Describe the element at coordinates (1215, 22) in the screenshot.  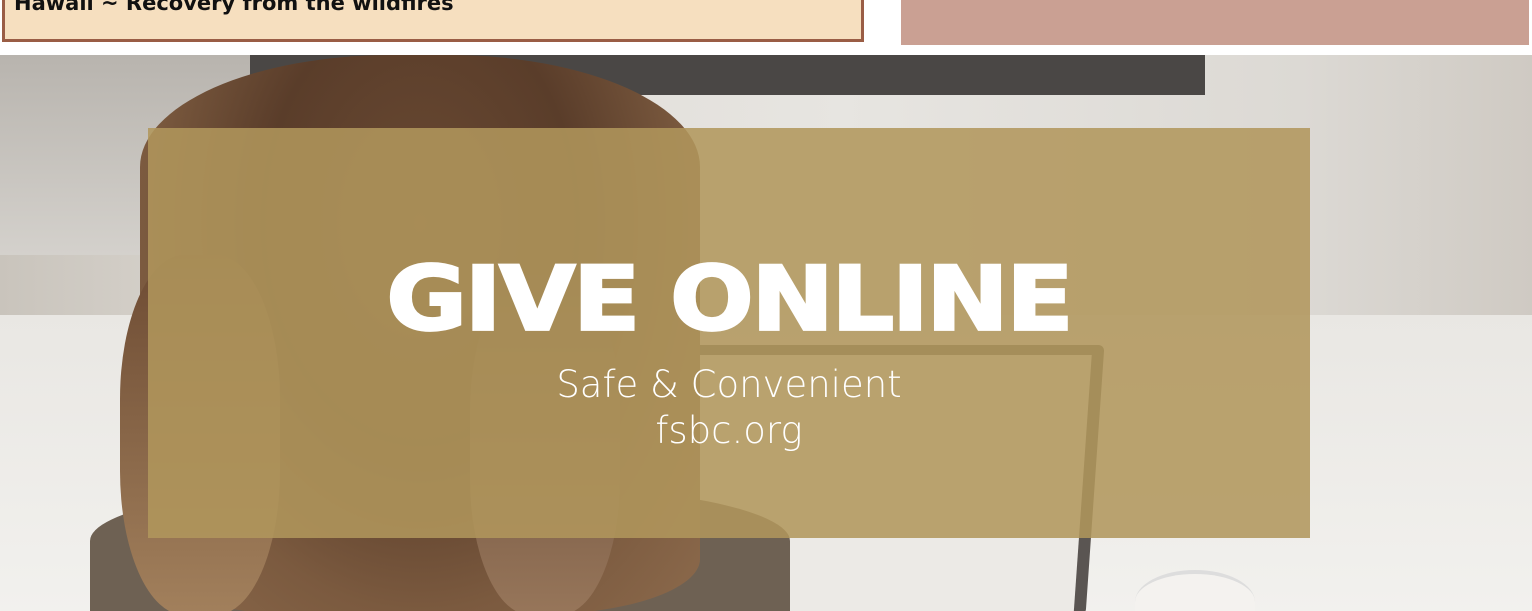
I see `decorative-panel` at that location.